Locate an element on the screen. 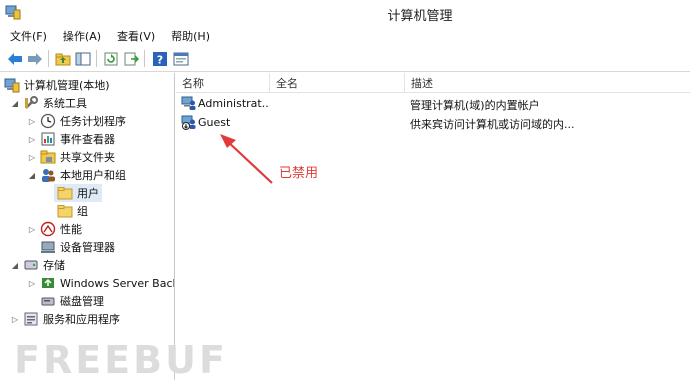 The height and width of the screenshot is (380, 690). tree-label-services-apps: 服务和应用程序 is located at coordinates (81, 319).